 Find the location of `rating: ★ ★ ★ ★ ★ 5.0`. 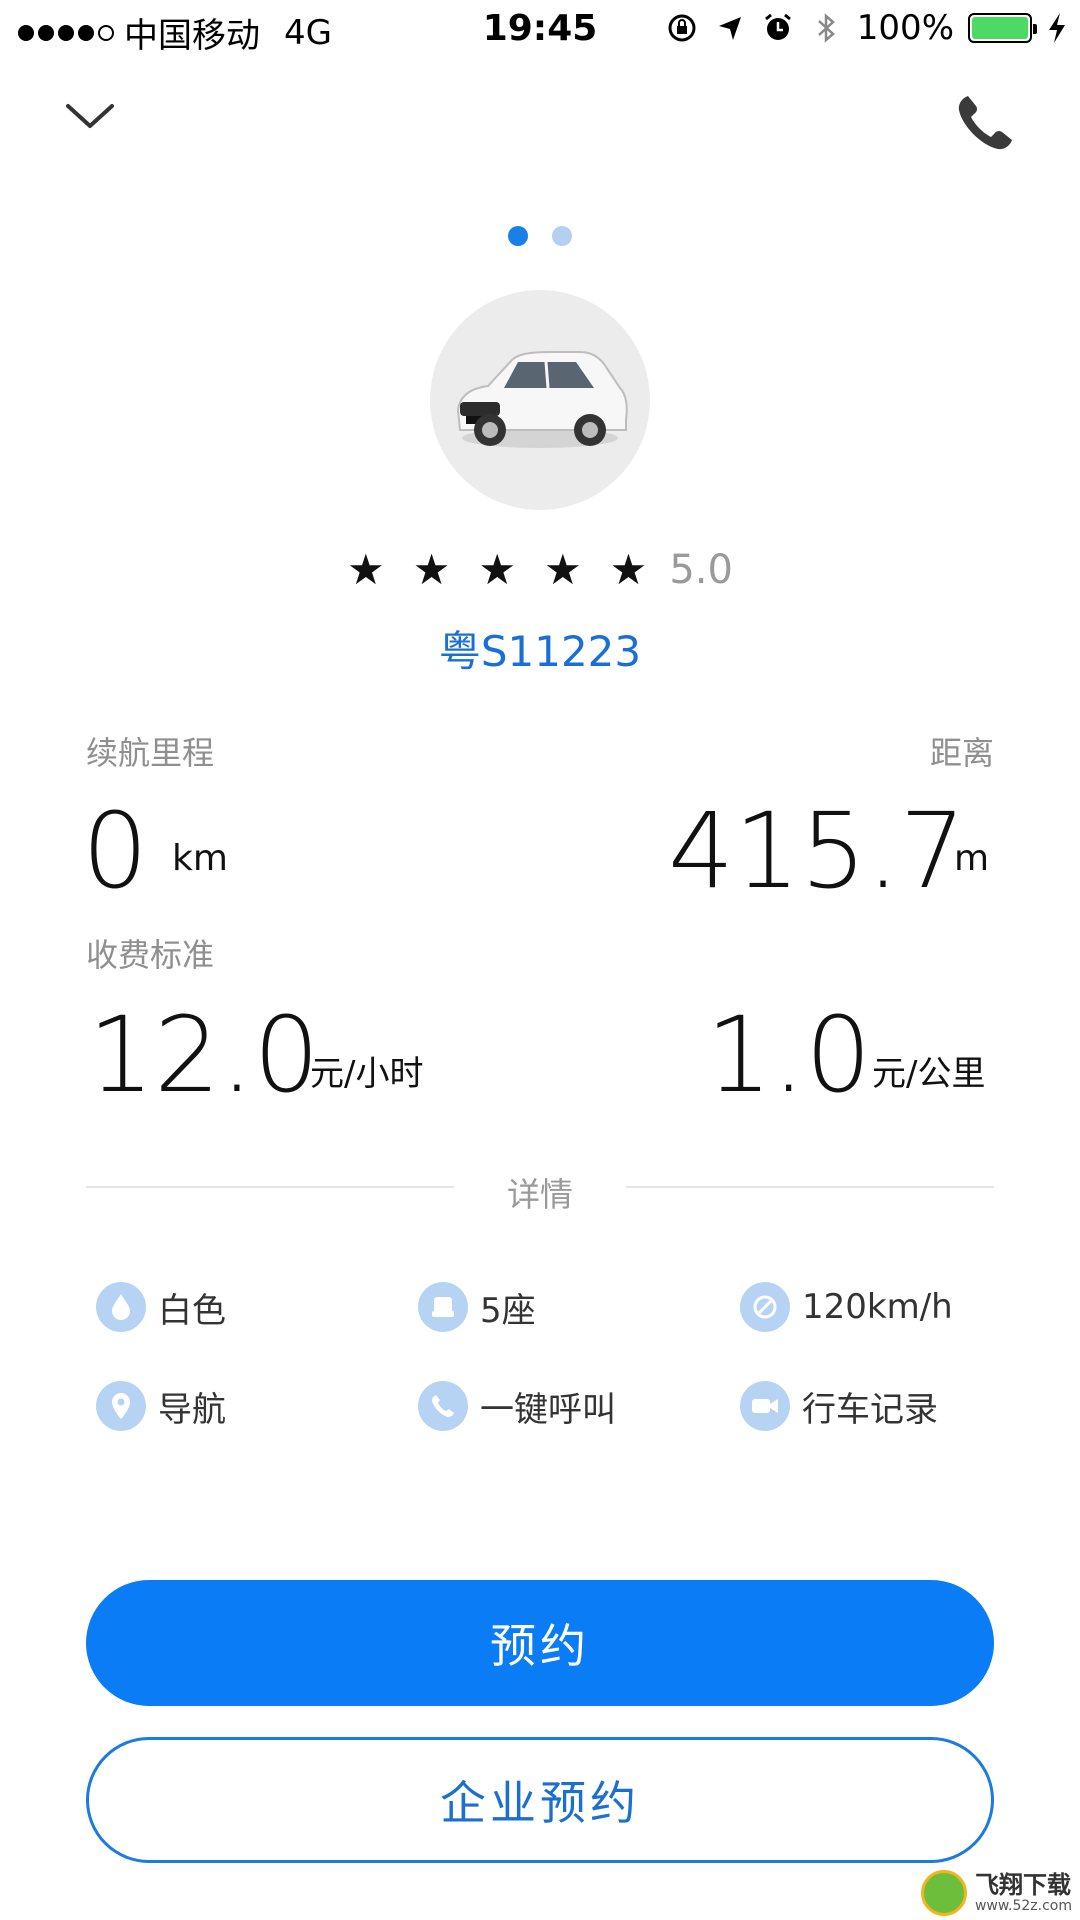

rating: ★ ★ ★ ★ ★ 5.0 is located at coordinates (540, 569).